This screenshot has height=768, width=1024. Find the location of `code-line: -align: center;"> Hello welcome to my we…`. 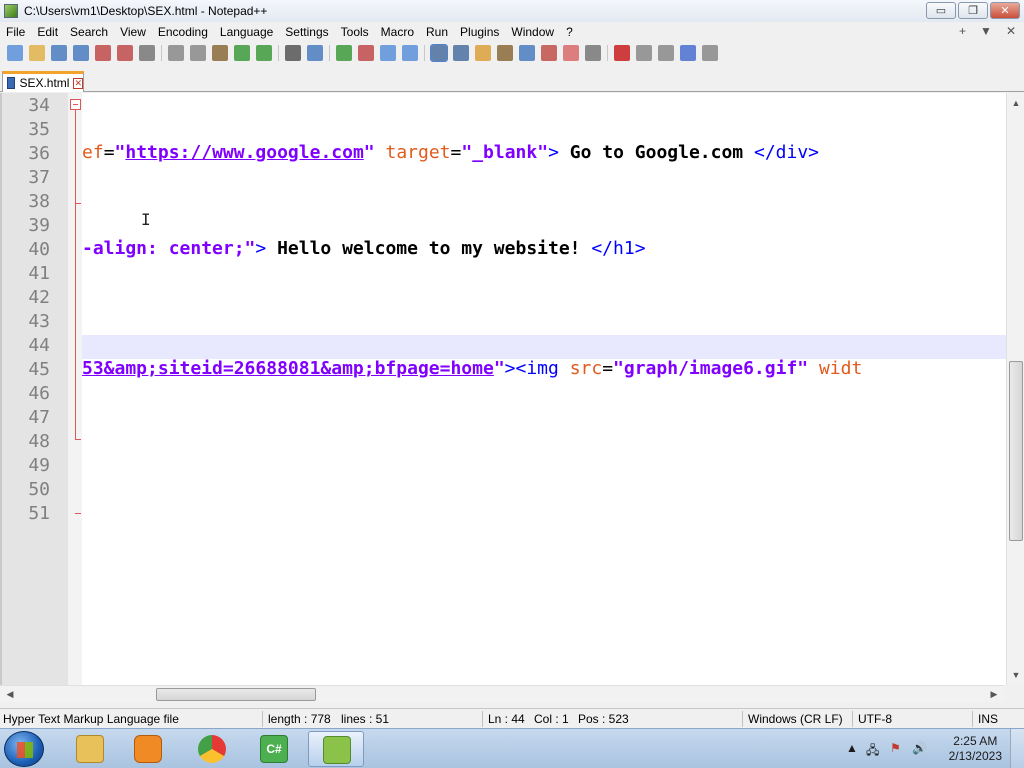

code-line: -align: center;"> Hello welcome to my we… is located at coordinates (544, 249).